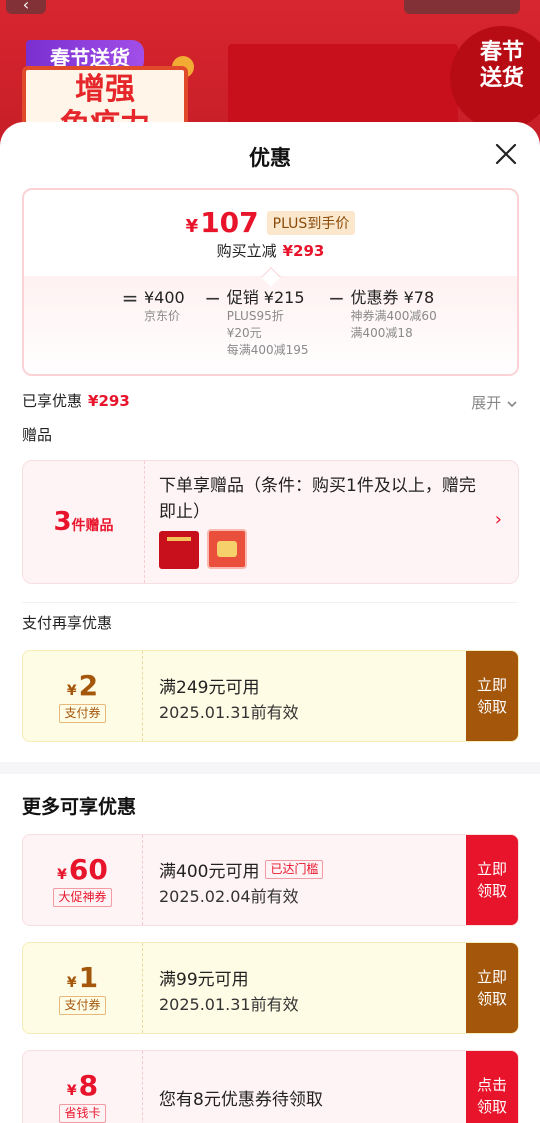  I want to click on jd-price-value: ¥400, so click(164, 297).